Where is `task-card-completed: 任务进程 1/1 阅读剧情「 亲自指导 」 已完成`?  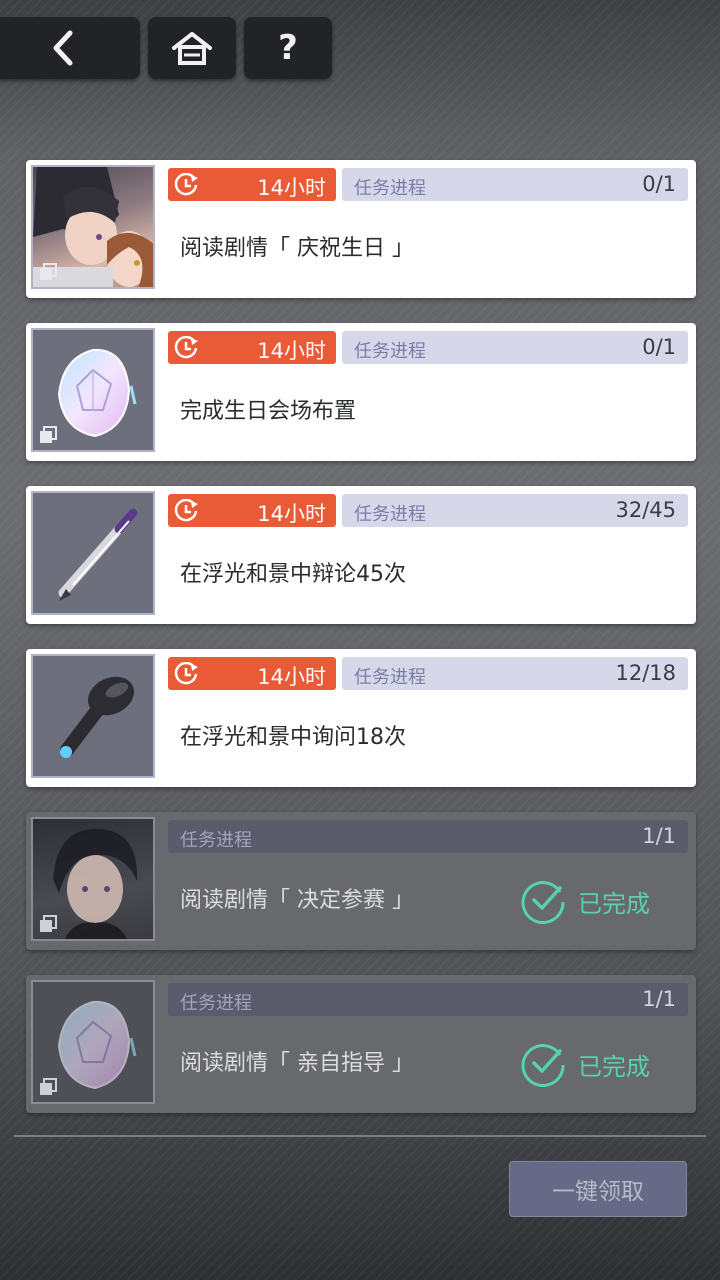 task-card-completed: 任务进程 1/1 阅读剧情「 亲自指导 」 已完成 is located at coordinates (361, 1044).